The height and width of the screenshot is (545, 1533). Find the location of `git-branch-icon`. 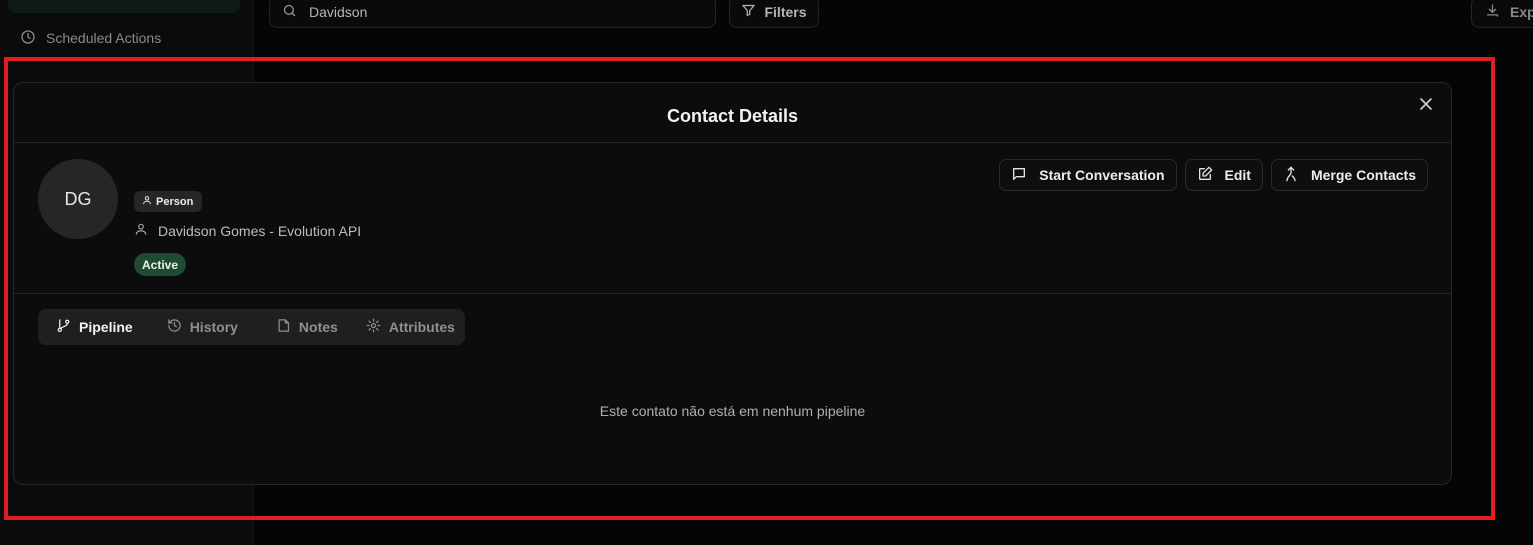

git-branch-icon is located at coordinates (63, 327).